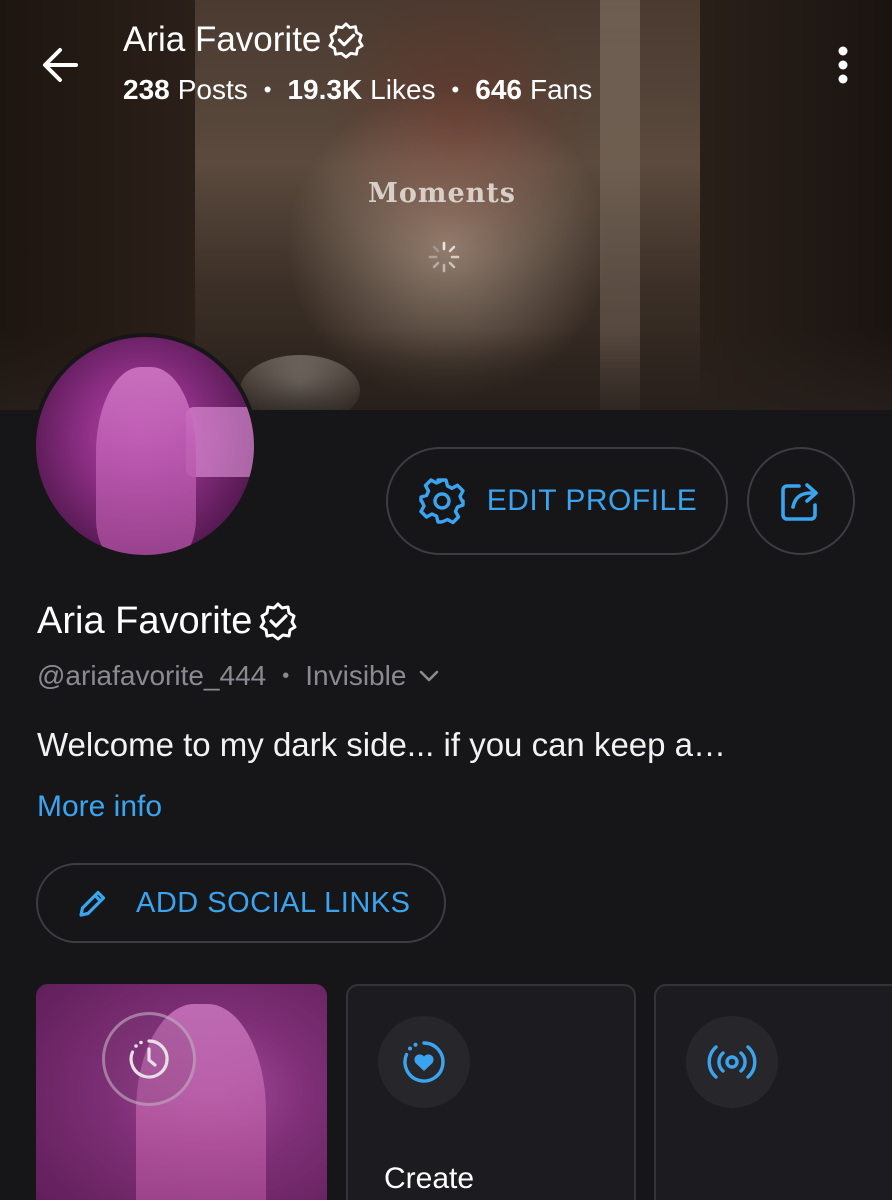 The width and height of the screenshot is (892, 1200). Describe the element at coordinates (444, 257) in the screenshot. I see `loading-spinner-icon` at that location.